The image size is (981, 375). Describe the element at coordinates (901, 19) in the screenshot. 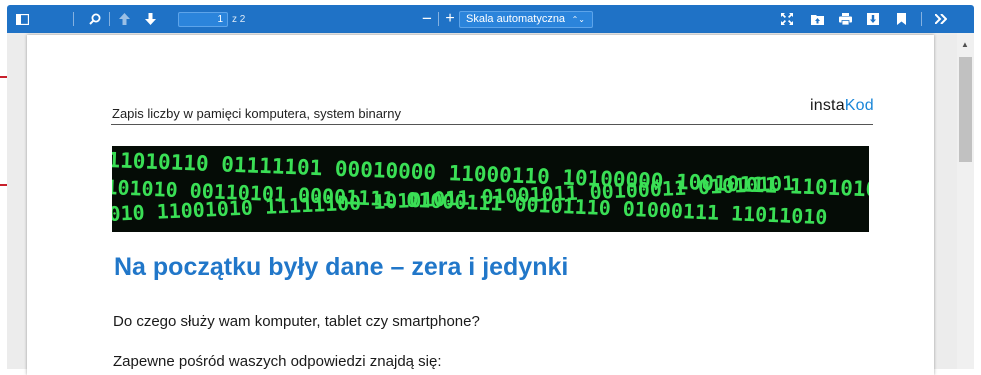

I see `bookmark-icon` at that location.